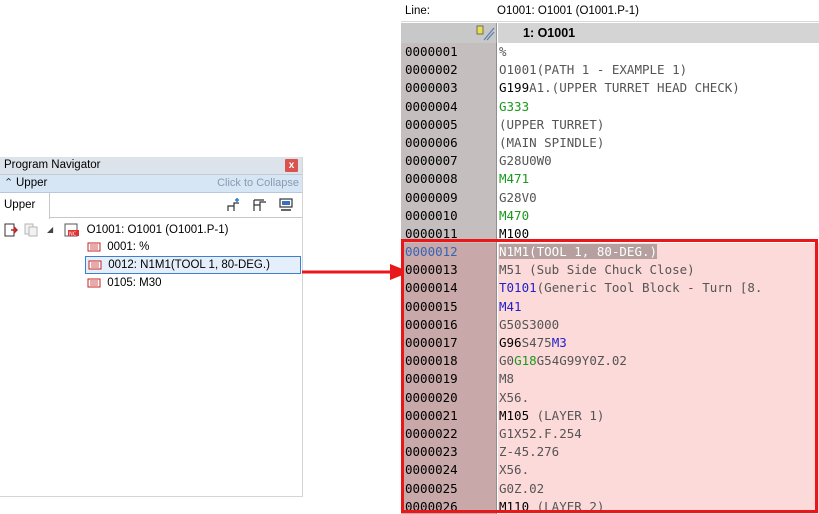 The height and width of the screenshot is (514, 819). Describe the element at coordinates (189, 265) in the screenshot. I see `tree-item-label: 0012: N1M1(TOOL 1, 80-DEG.)` at that location.